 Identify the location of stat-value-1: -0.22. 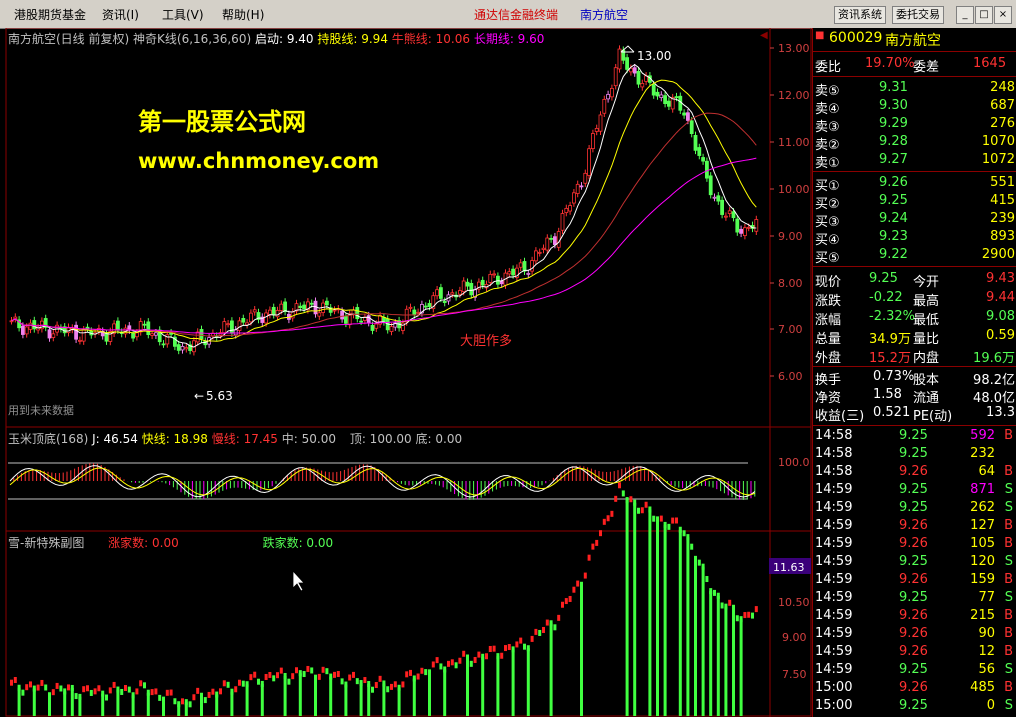
(886, 297).